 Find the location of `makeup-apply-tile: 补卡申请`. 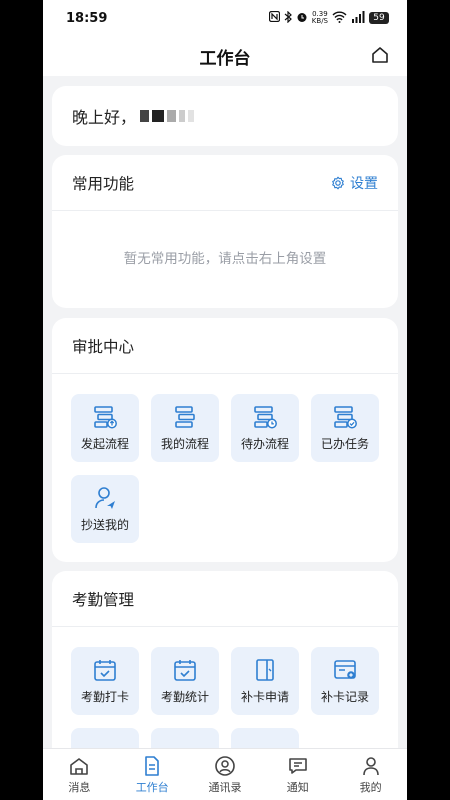

makeup-apply-tile: 补卡申请 is located at coordinates (265, 681).